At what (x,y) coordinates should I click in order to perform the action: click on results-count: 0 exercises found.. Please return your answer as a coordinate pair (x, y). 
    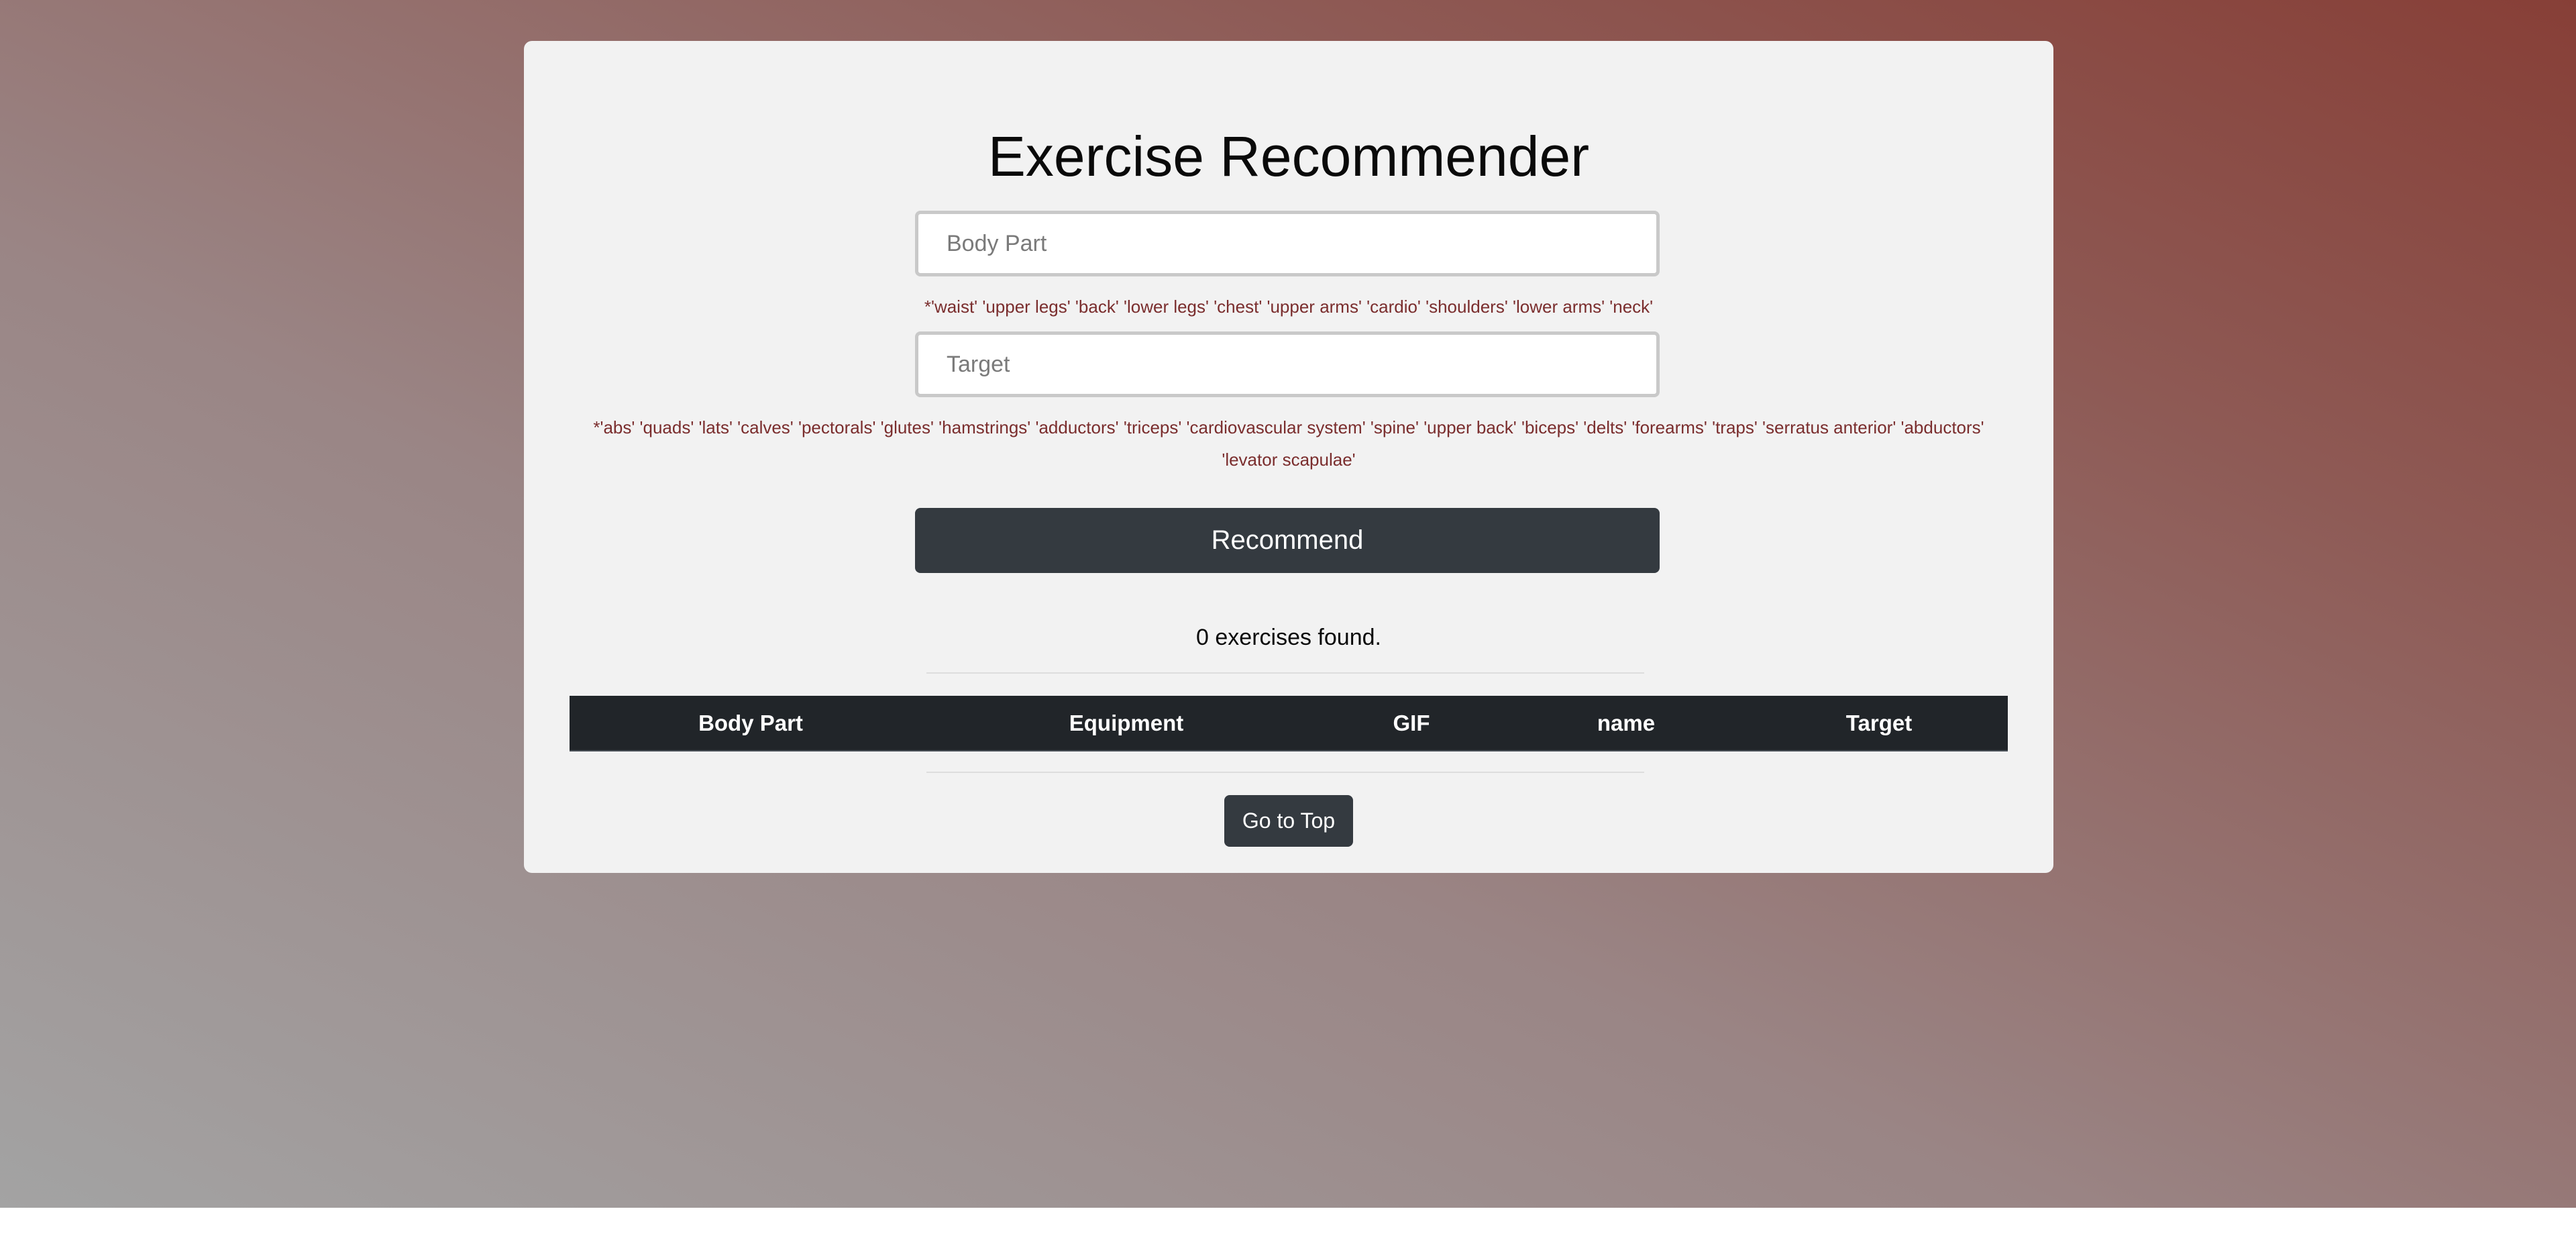
    Looking at the image, I should click on (1288, 638).